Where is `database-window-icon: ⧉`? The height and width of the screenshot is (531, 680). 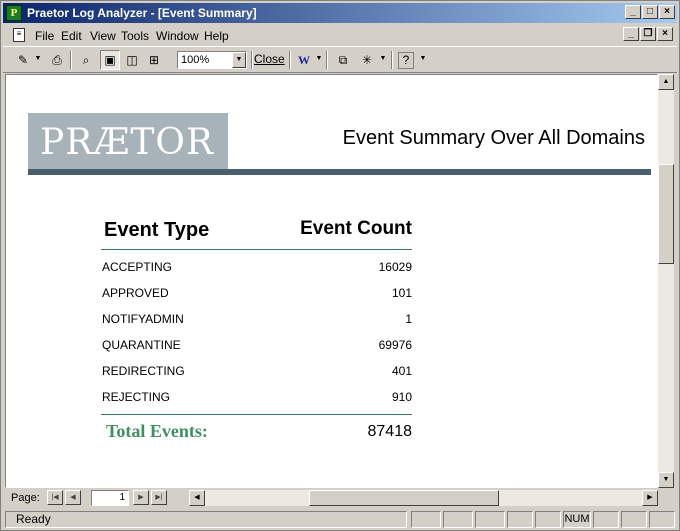
database-window-icon: ⧉ is located at coordinates (343, 60).